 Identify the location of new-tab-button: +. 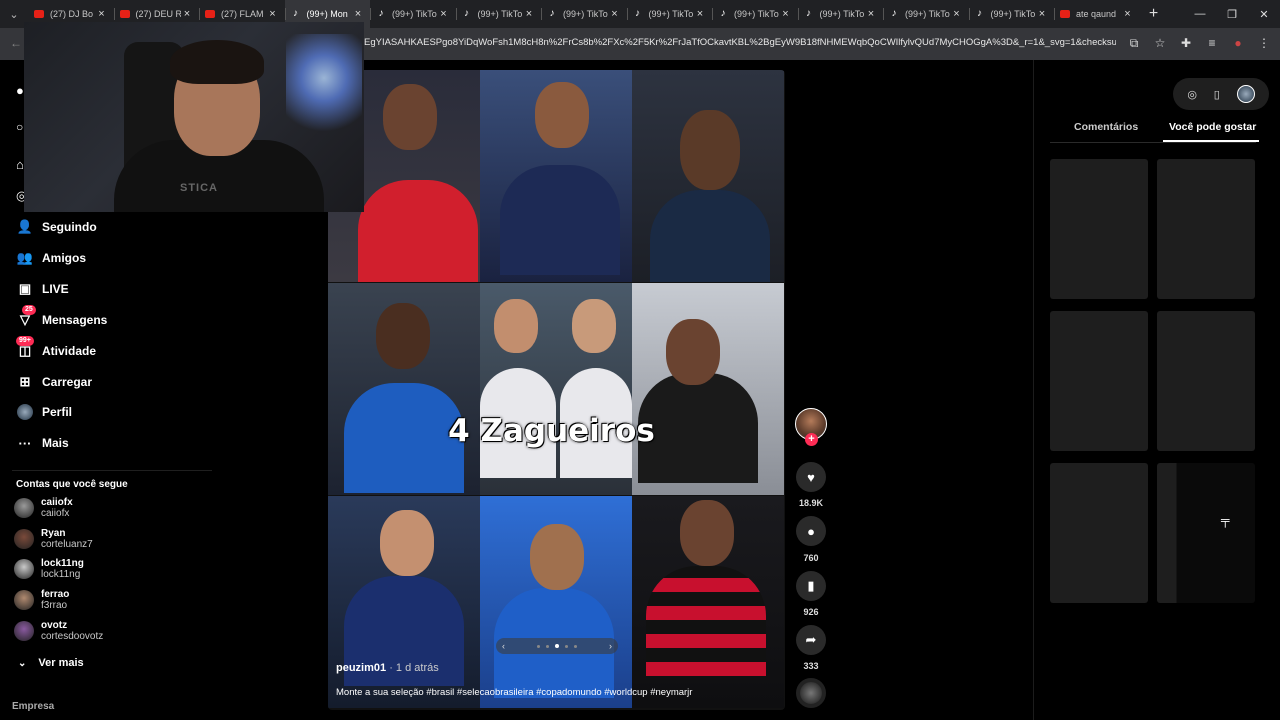
(1154, 14).